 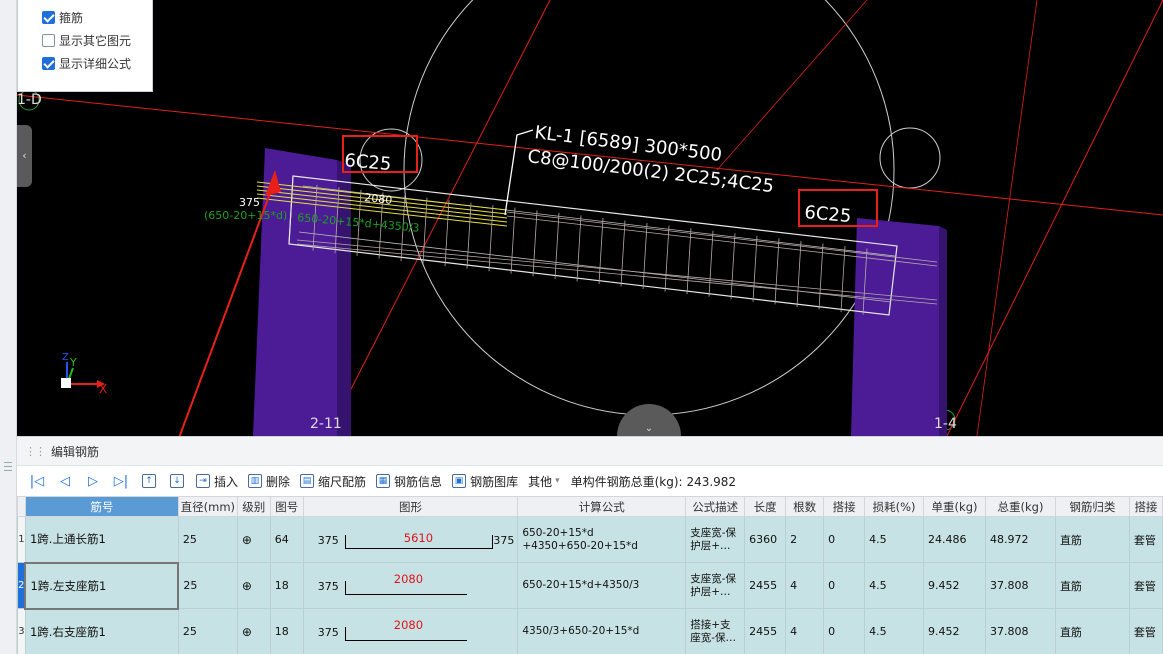 What do you see at coordinates (149, 481) in the screenshot?
I see `move-up-button: ↑` at bounding box center [149, 481].